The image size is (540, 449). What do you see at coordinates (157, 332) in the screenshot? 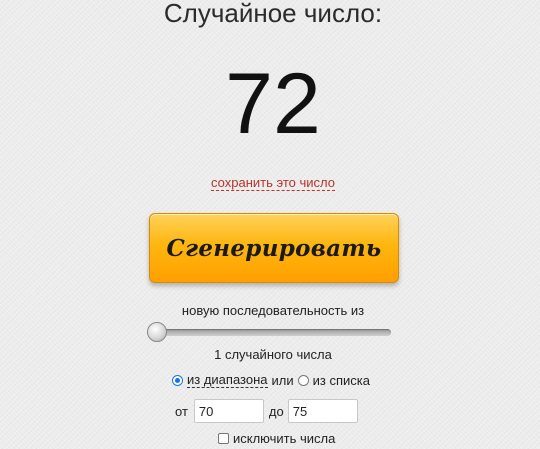
I see `slider-handle` at bounding box center [157, 332].